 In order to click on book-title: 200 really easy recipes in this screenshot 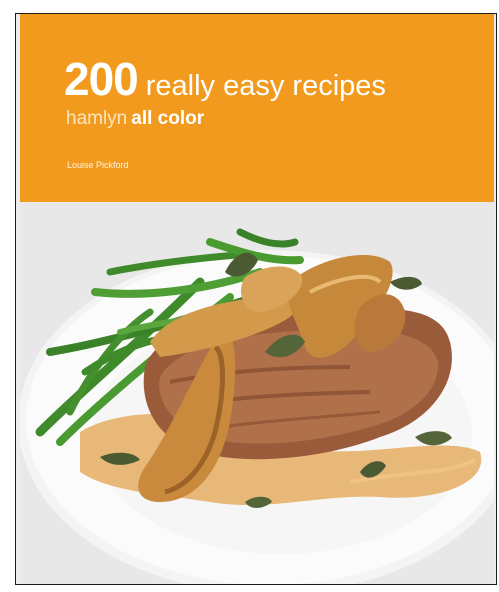, I will do `click(225, 79)`.